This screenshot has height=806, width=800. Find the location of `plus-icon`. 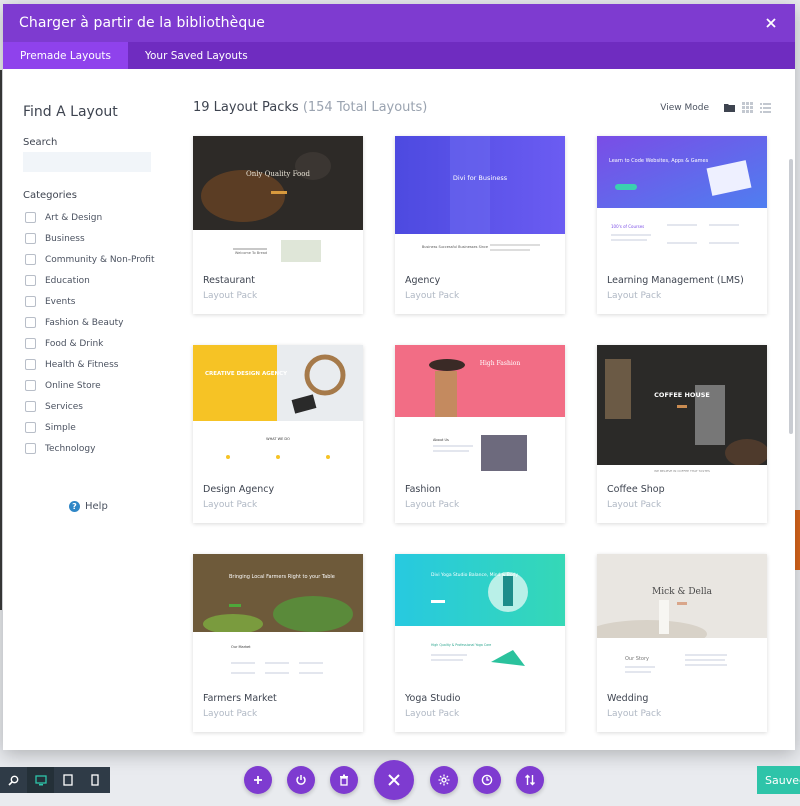

plus-icon is located at coordinates (258, 780).